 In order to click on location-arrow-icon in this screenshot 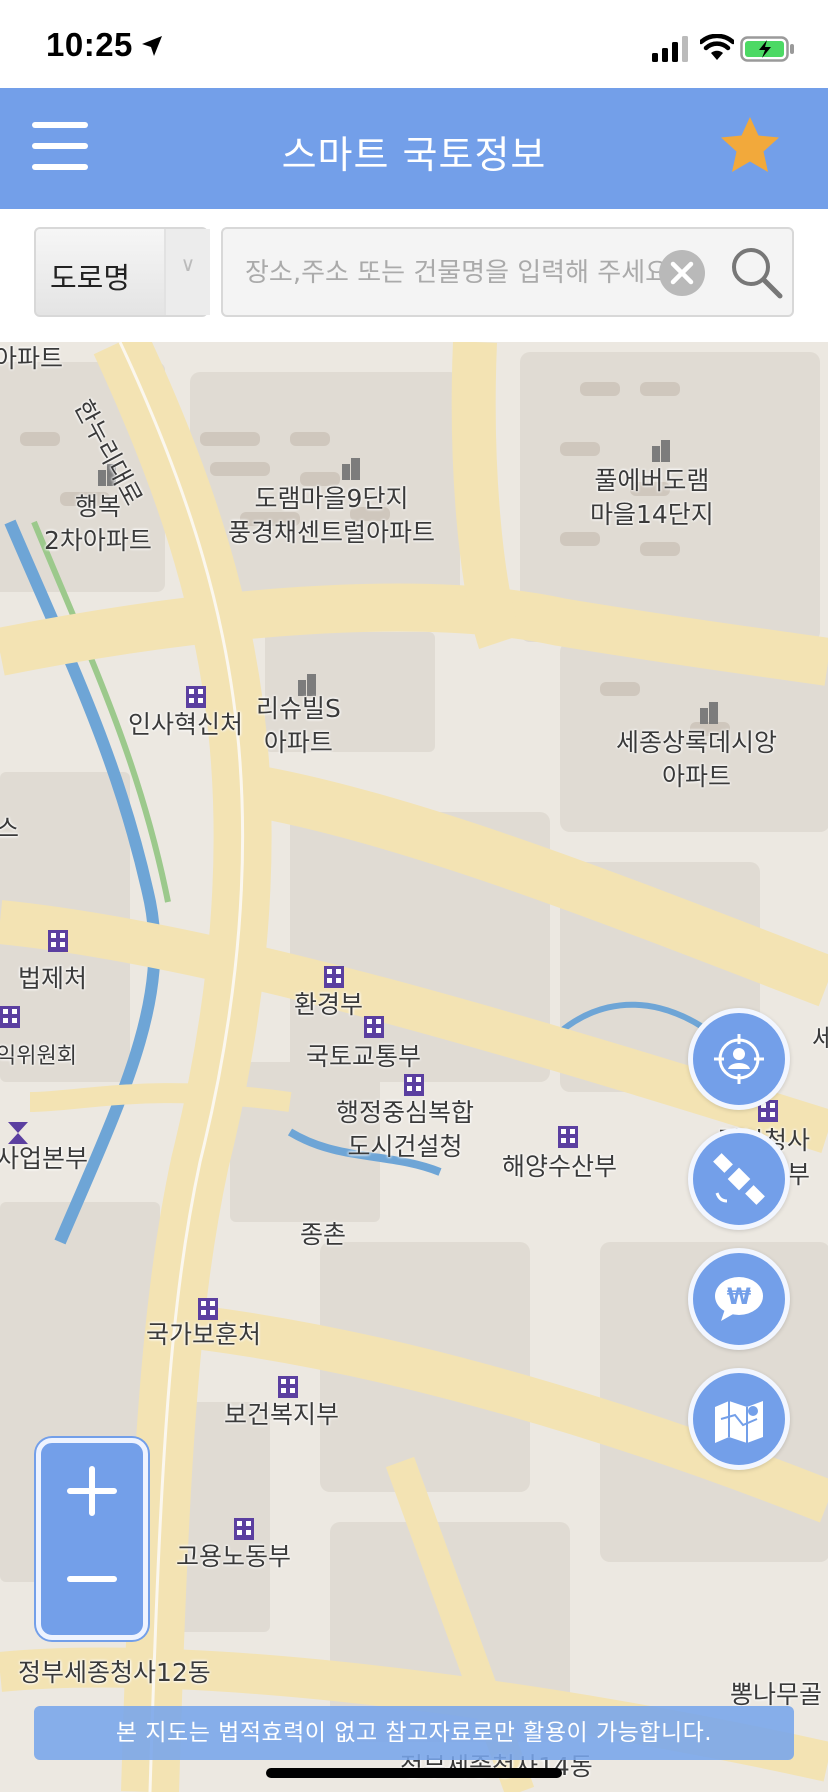, I will do `click(152, 46)`.